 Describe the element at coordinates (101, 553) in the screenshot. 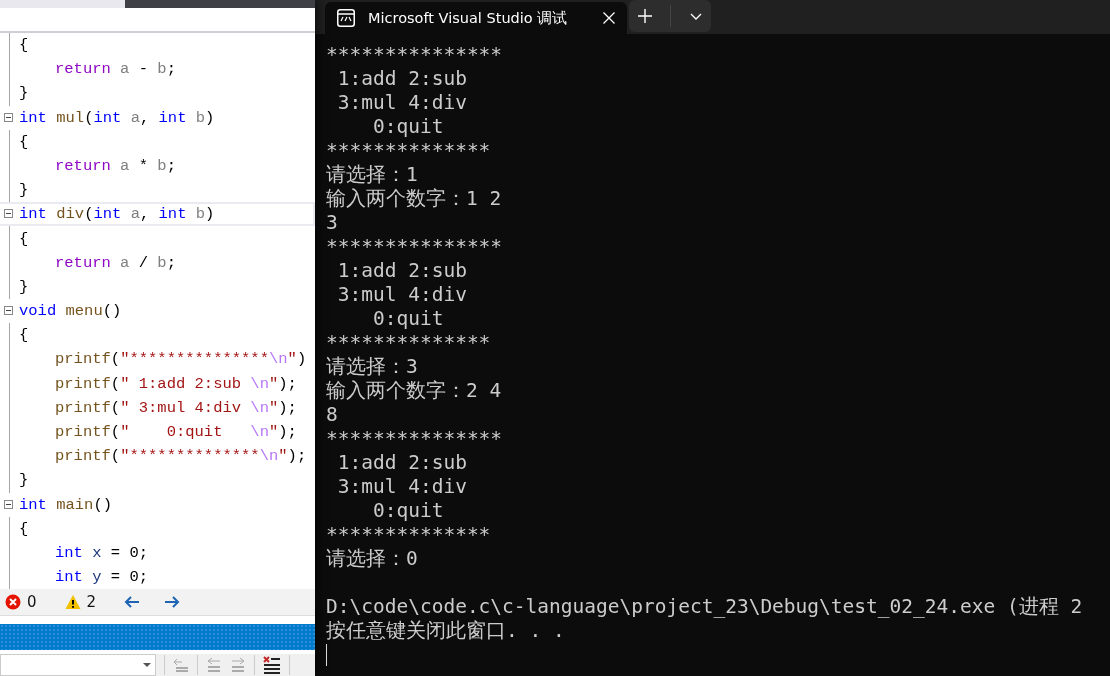

I see `code-line: int x = 0;` at that location.